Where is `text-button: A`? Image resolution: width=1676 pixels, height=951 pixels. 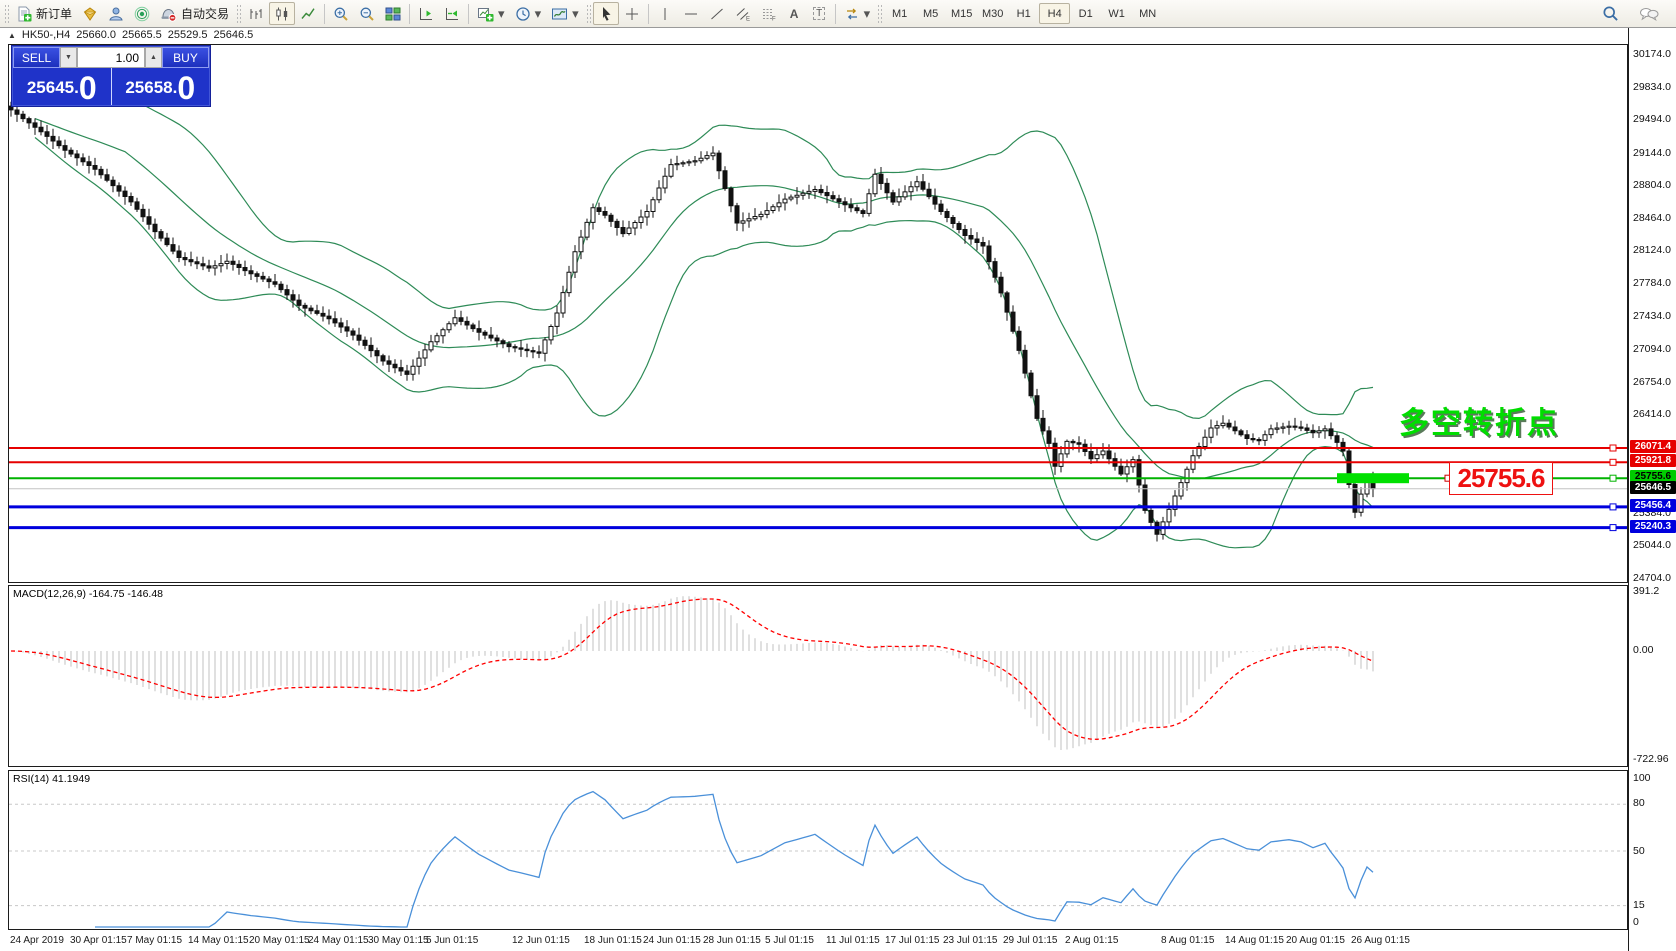 text-button: A is located at coordinates (794, 13).